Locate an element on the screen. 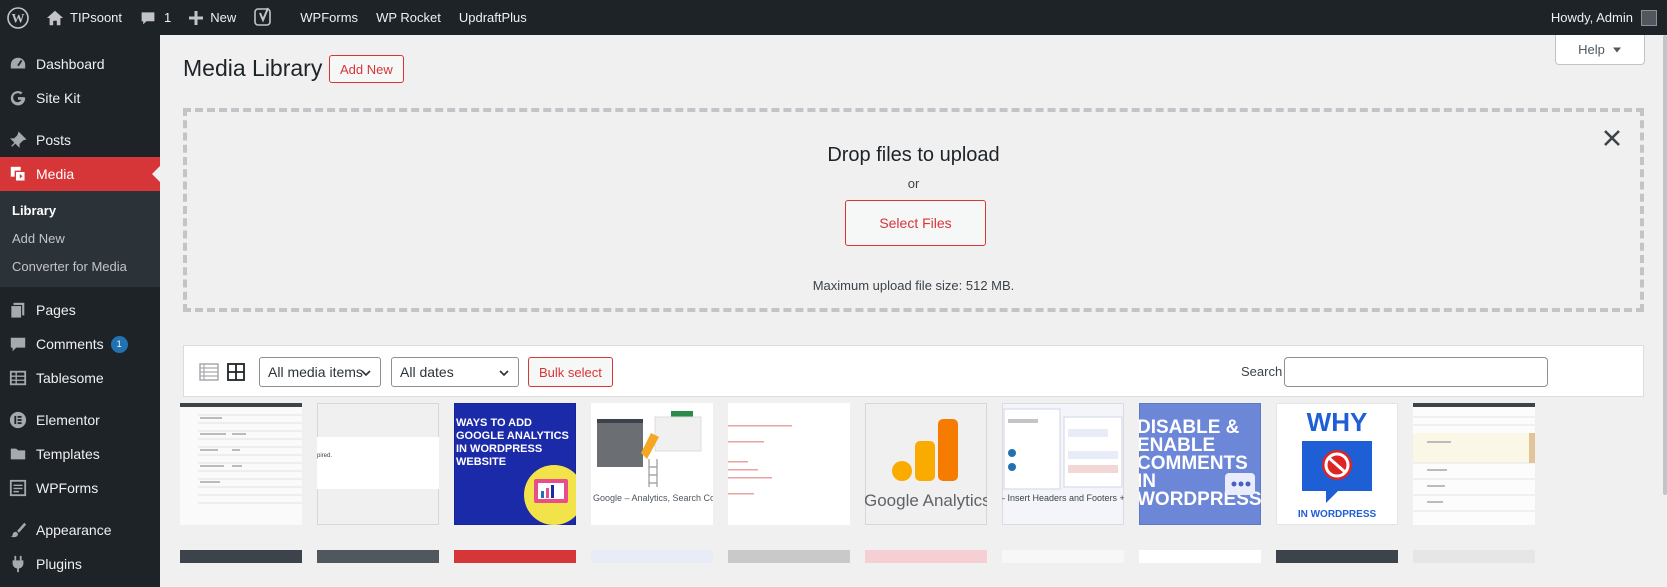 This screenshot has height=587, width=1667. bulk-select-button: Bulk select is located at coordinates (570, 372).